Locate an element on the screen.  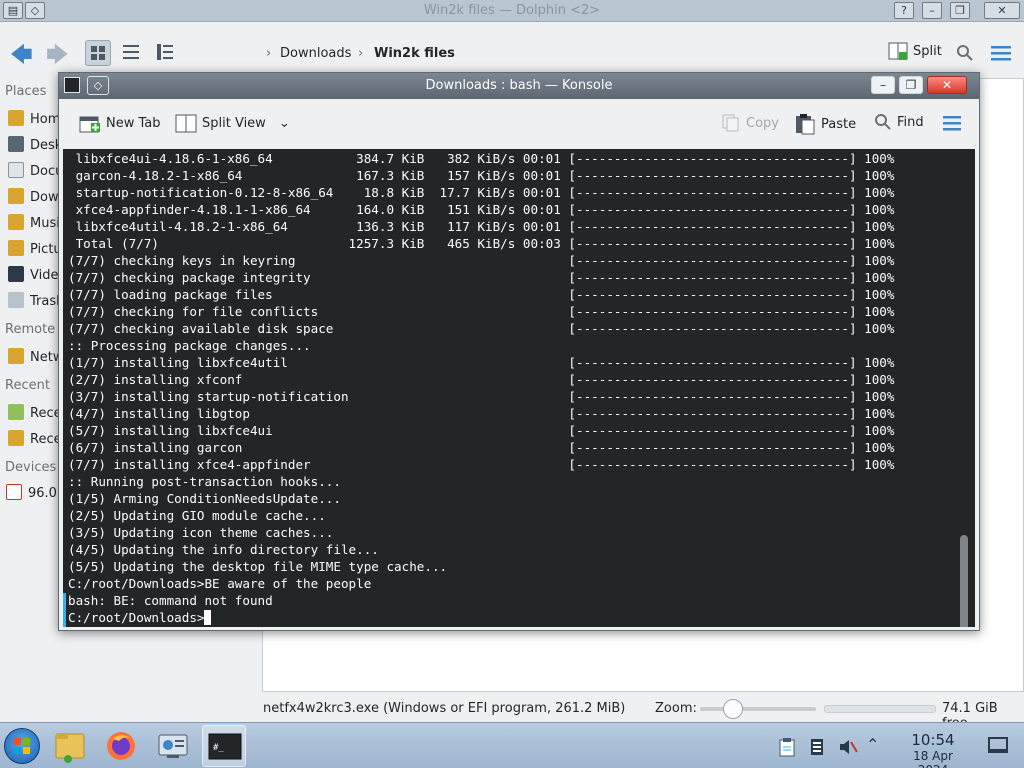
back-arrow-icon: 🡄 is located at coordinates (21, 57).